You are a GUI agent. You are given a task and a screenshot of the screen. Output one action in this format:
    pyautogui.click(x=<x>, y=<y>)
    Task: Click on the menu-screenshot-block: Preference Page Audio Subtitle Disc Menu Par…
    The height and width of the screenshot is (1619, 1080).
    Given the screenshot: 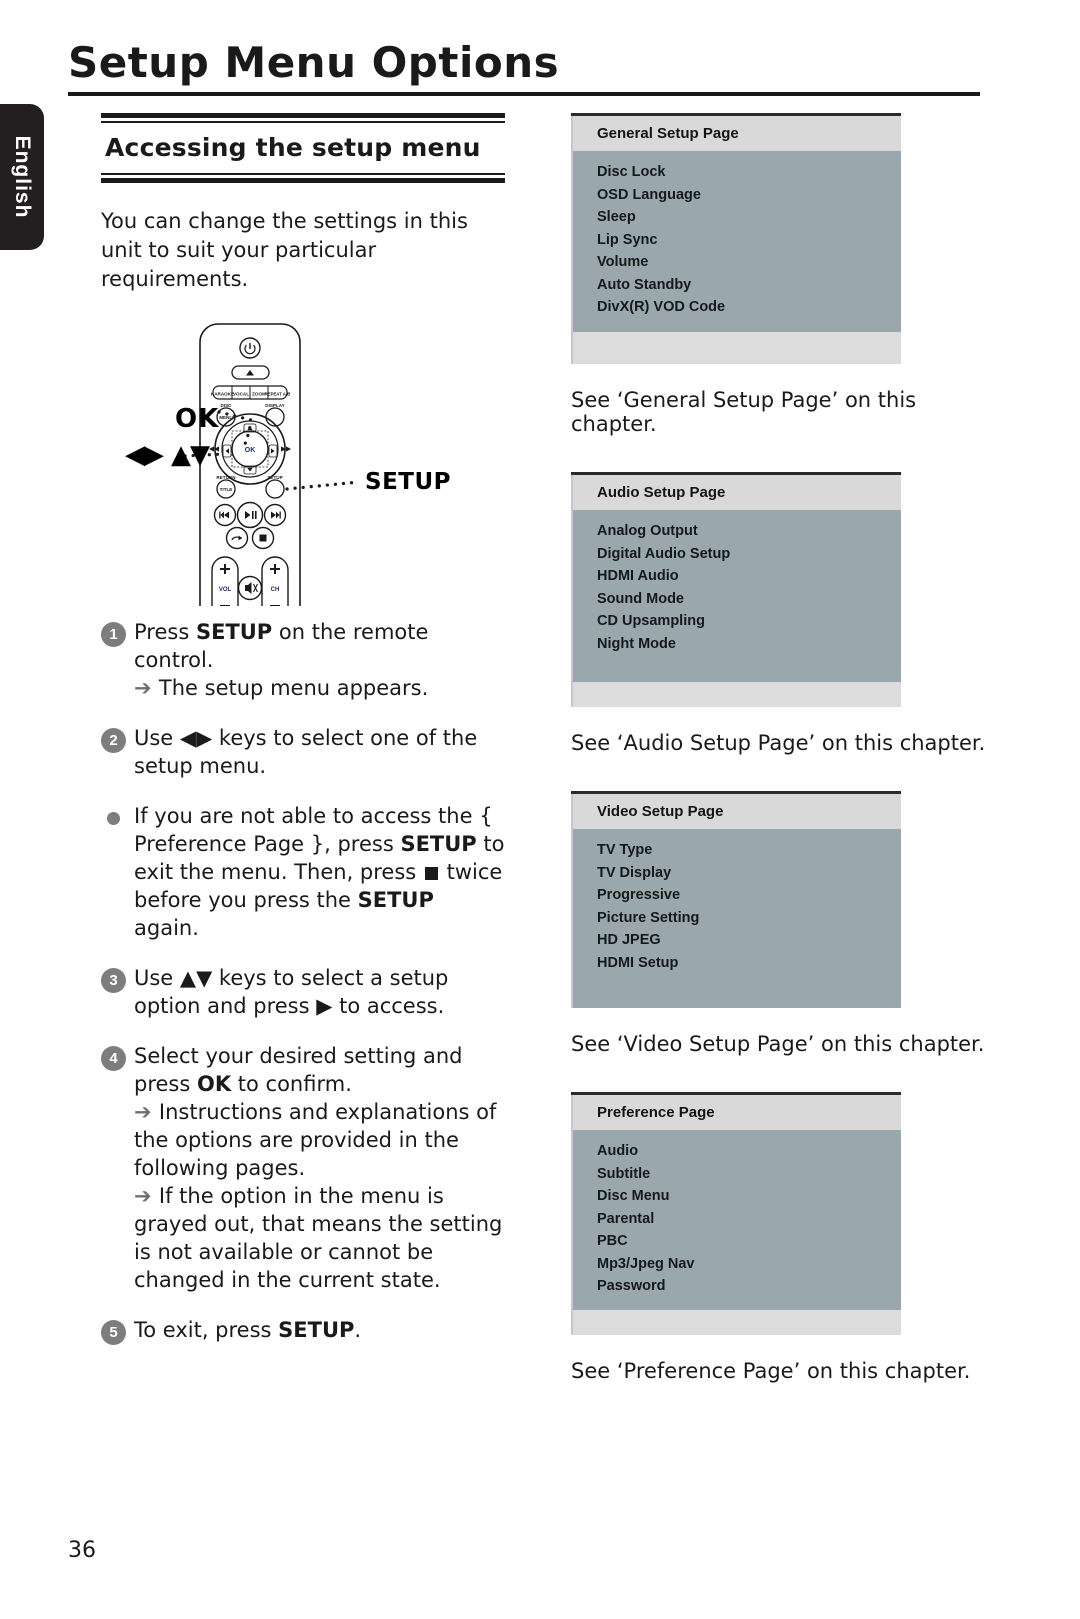 What is the action you would take?
    pyautogui.click(x=781, y=1237)
    